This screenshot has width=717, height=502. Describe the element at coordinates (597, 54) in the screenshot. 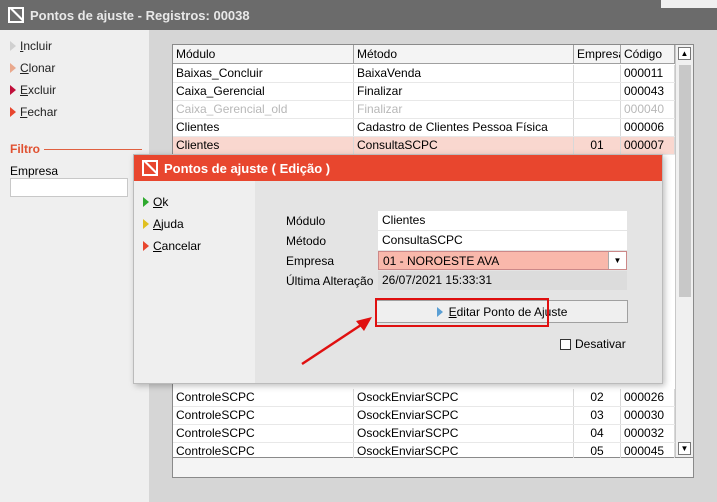

I see `header-empresa: Empresa` at that location.